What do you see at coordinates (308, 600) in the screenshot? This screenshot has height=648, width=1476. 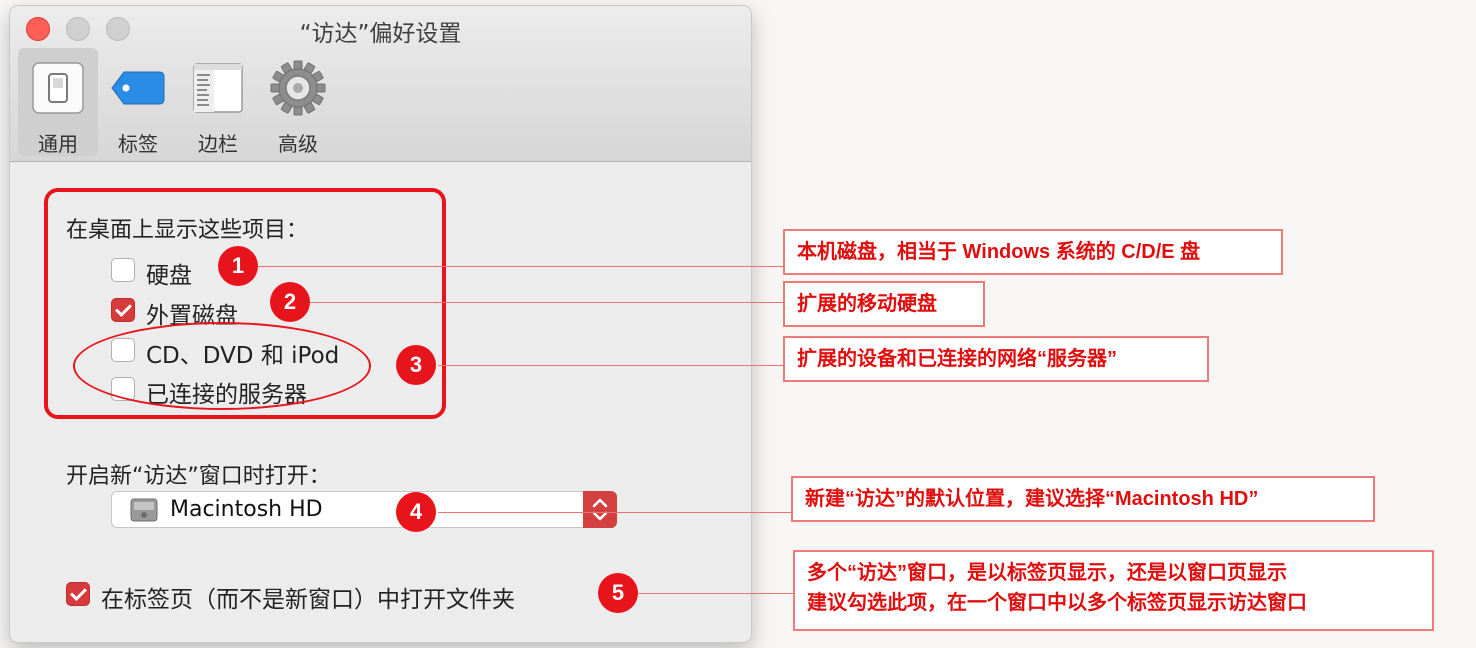 I see `open-in-tabs-label: 在标签页（而不是新窗口）中打开文件夹` at bounding box center [308, 600].